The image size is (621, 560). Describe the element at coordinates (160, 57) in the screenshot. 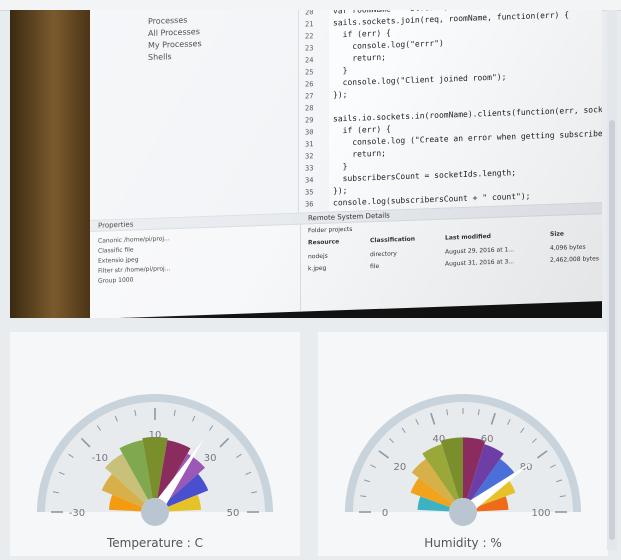

I see `tree-item: Shells` at that location.